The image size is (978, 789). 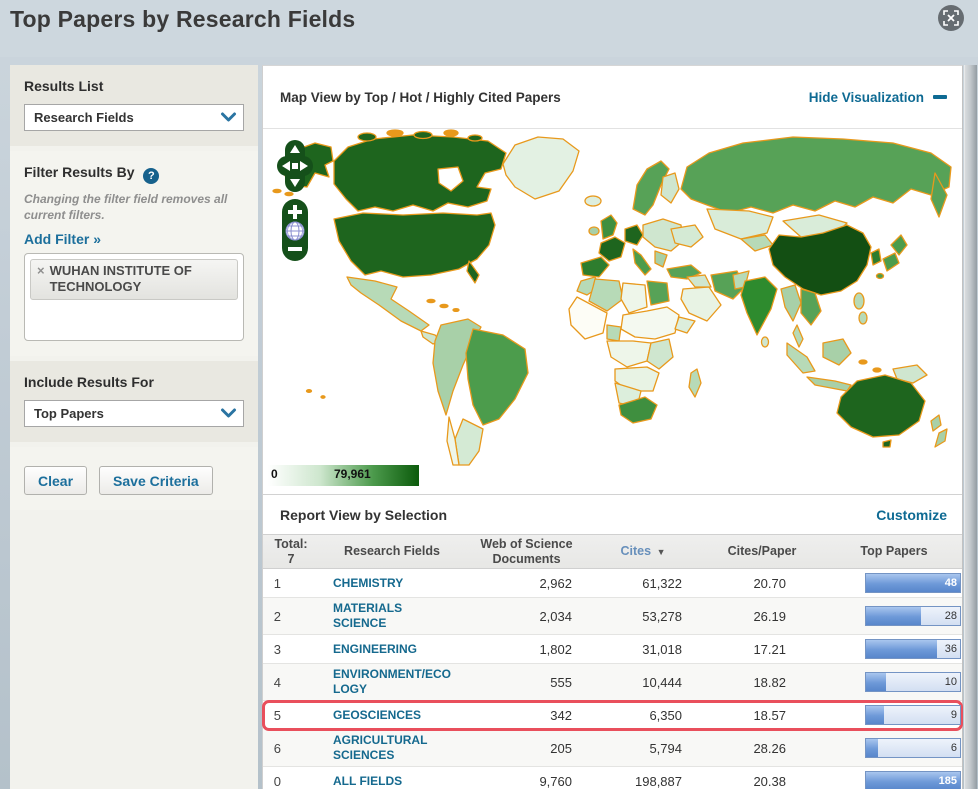 What do you see at coordinates (489, 28) in the screenshot?
I see `page-header: Top Papers by Research Fields` at bounding box center [489, 28].